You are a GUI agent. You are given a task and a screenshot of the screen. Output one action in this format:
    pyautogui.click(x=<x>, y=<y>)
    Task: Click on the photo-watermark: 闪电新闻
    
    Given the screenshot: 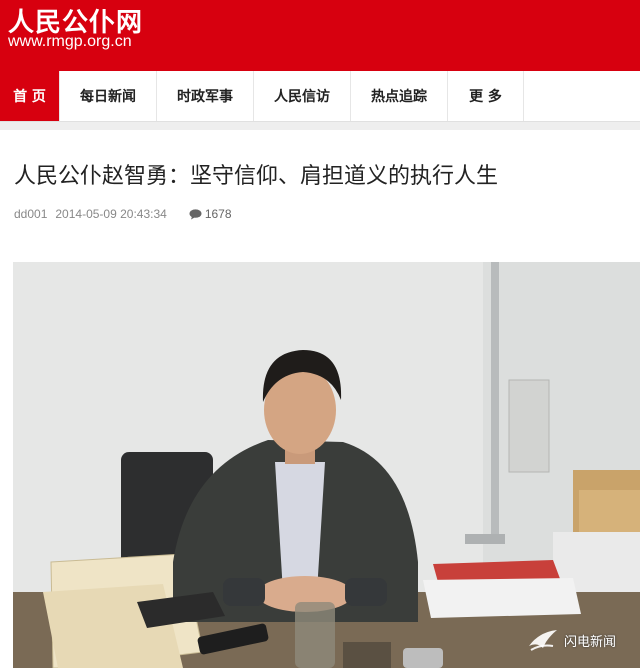 What is the action you would take?
    pyautogui.click(x=570, y=640)
    